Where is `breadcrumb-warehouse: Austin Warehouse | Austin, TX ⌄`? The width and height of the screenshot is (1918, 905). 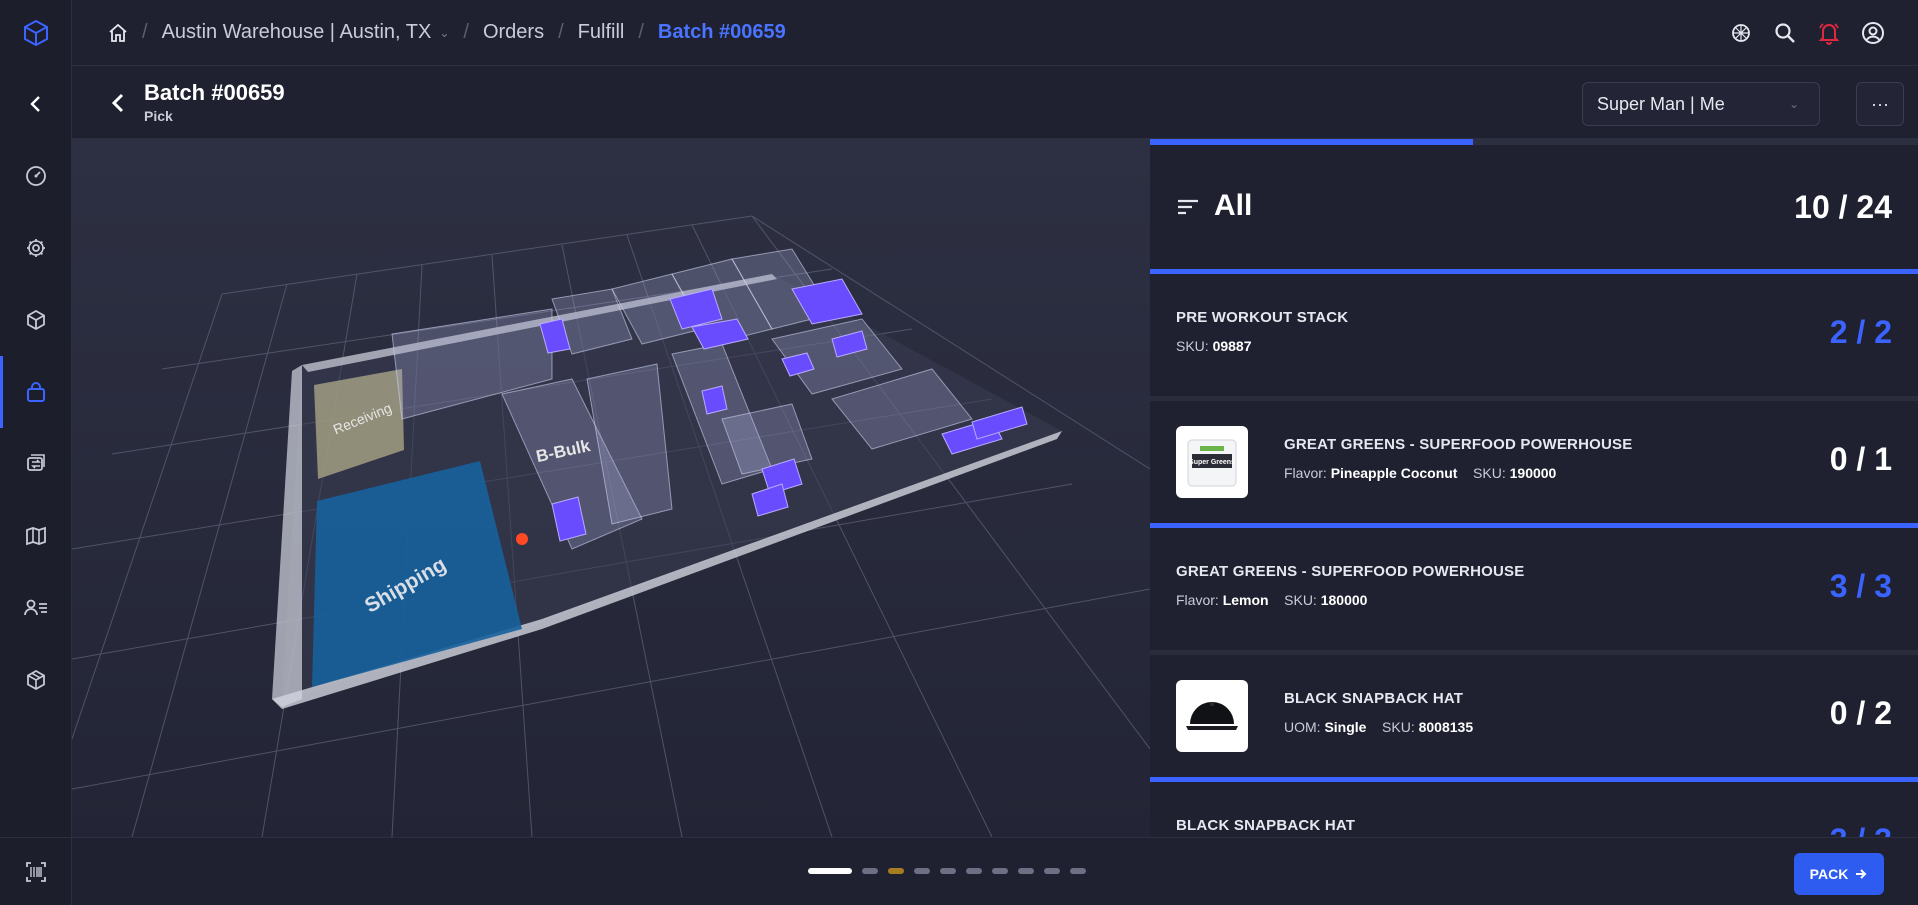
breadcrumb-warehouse: Austin Warehouse | Austin, TX ⌄ is located at coordinates (306, 32).